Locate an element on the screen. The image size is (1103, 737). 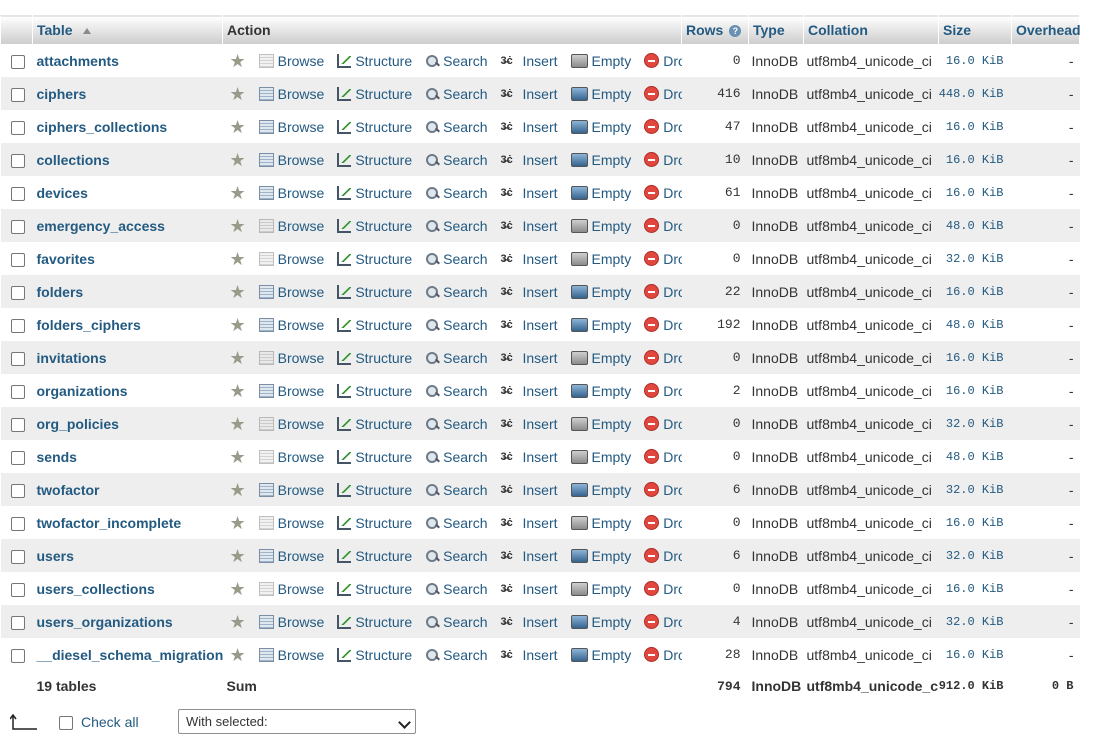
table-name-link: twofactor_incomplete is located at coordinates (107, 523).